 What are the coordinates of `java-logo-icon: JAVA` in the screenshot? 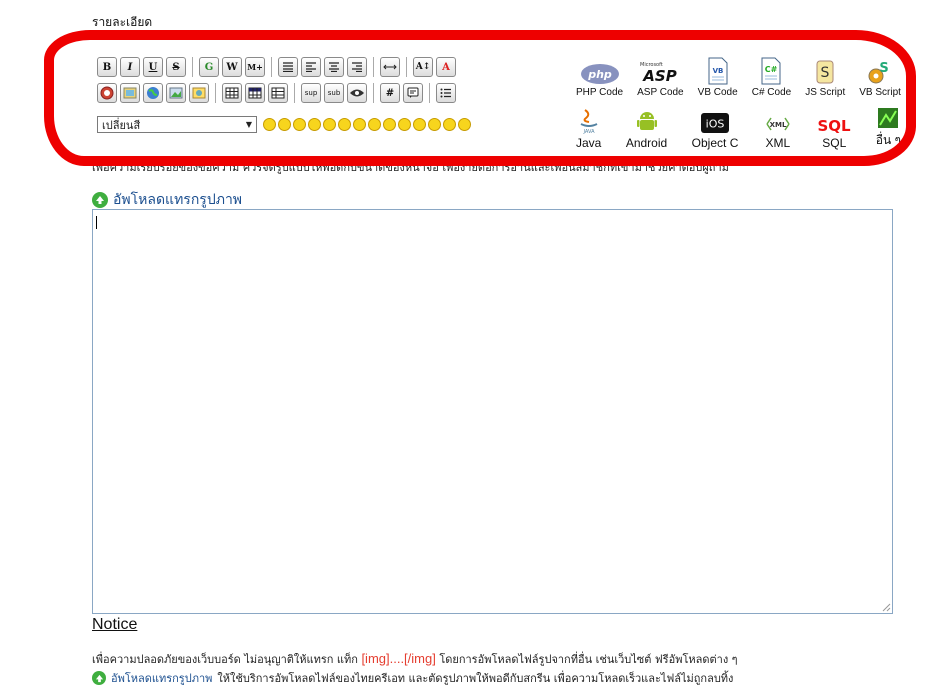 It's located at (589, 121).